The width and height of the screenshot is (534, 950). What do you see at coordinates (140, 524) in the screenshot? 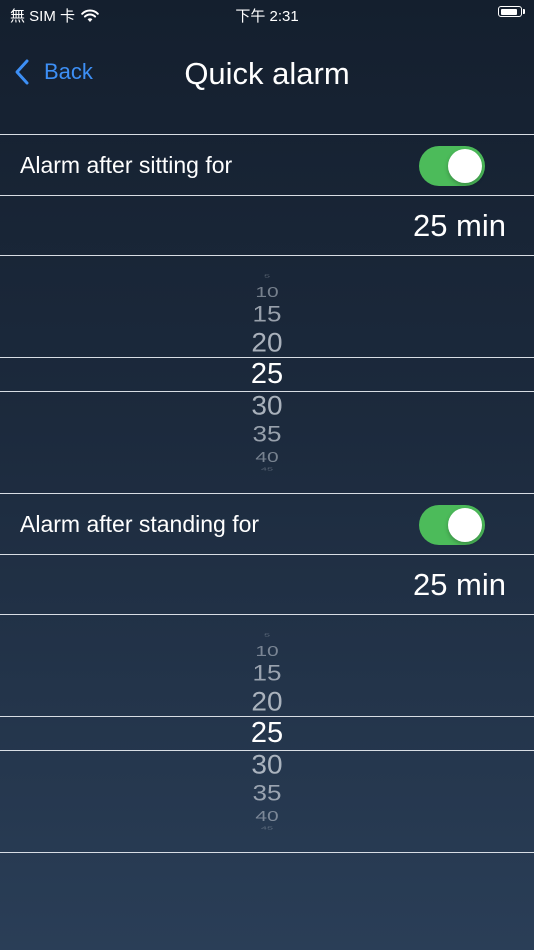
I see `standing-alarm-label: Alarm after standing for` at bounding box center [140, 524].